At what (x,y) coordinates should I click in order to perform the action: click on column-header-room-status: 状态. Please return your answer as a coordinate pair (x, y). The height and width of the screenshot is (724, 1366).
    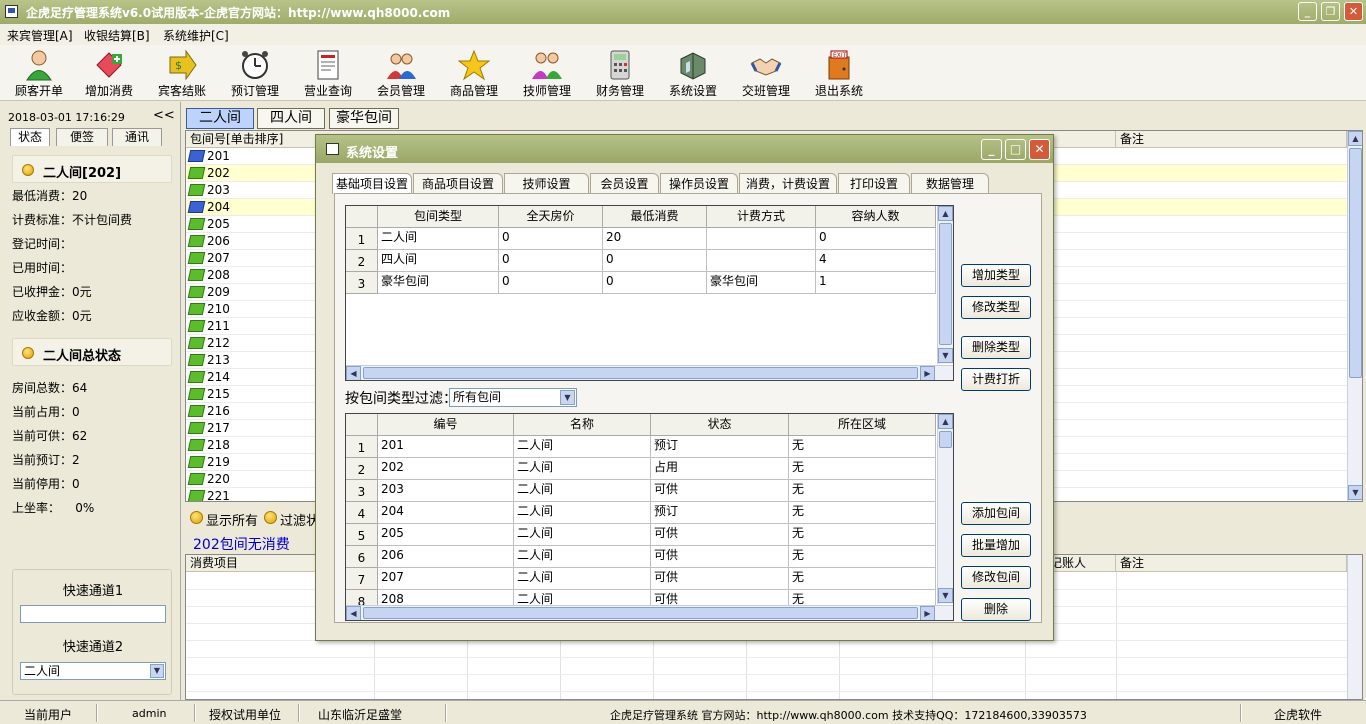
    Looking at the image, I should click on (720, 425).